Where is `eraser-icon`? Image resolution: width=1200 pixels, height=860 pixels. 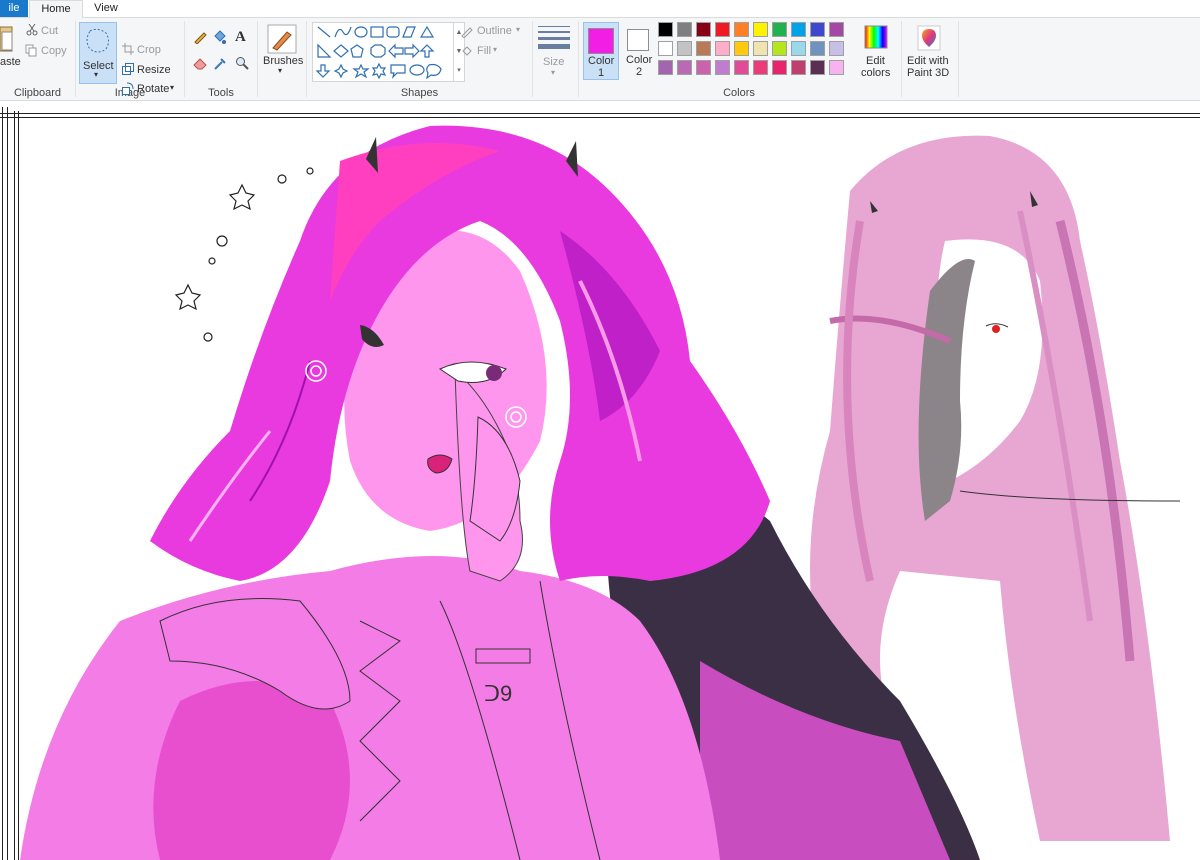 eraser-icon is located at coordinates (200, 63).